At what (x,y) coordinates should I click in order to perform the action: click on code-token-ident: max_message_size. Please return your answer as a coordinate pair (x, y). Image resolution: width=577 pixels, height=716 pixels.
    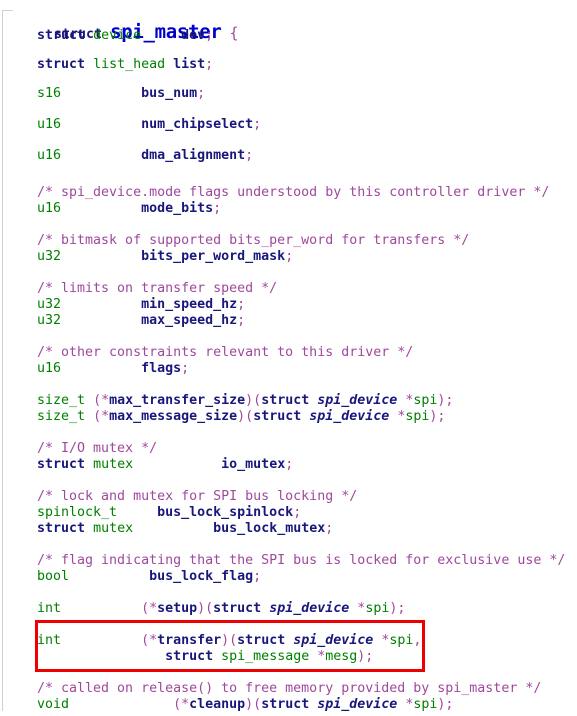
    Looking at the image, I should click on (173, 416).